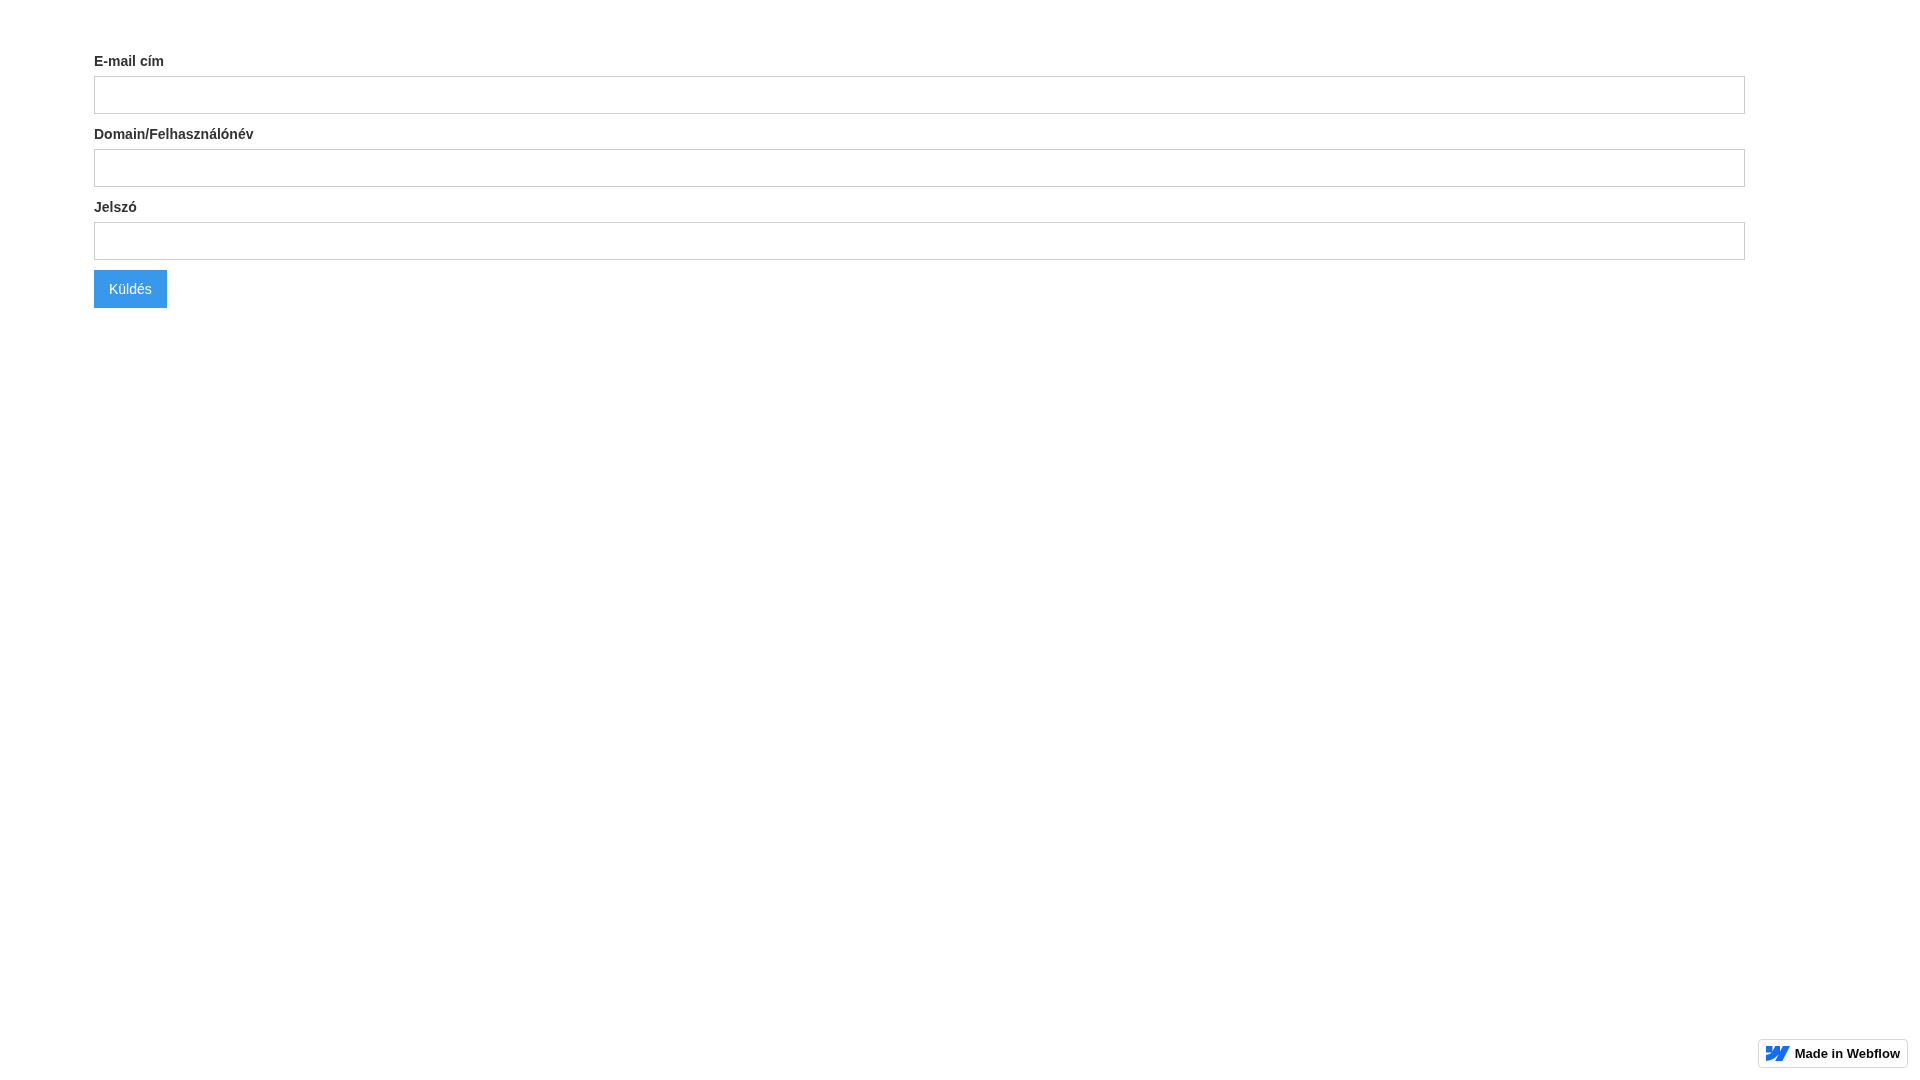 The image size is (1920, 1080). What do you see at coordinates (115, 207) in the screenshot?
I see `field-label: Jelszó` at bounding box center [115, 207].